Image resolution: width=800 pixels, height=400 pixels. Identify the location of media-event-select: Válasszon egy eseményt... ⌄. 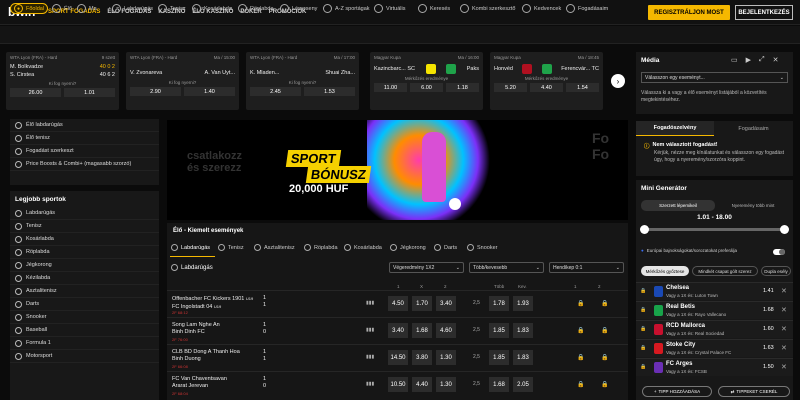
(714, 77).